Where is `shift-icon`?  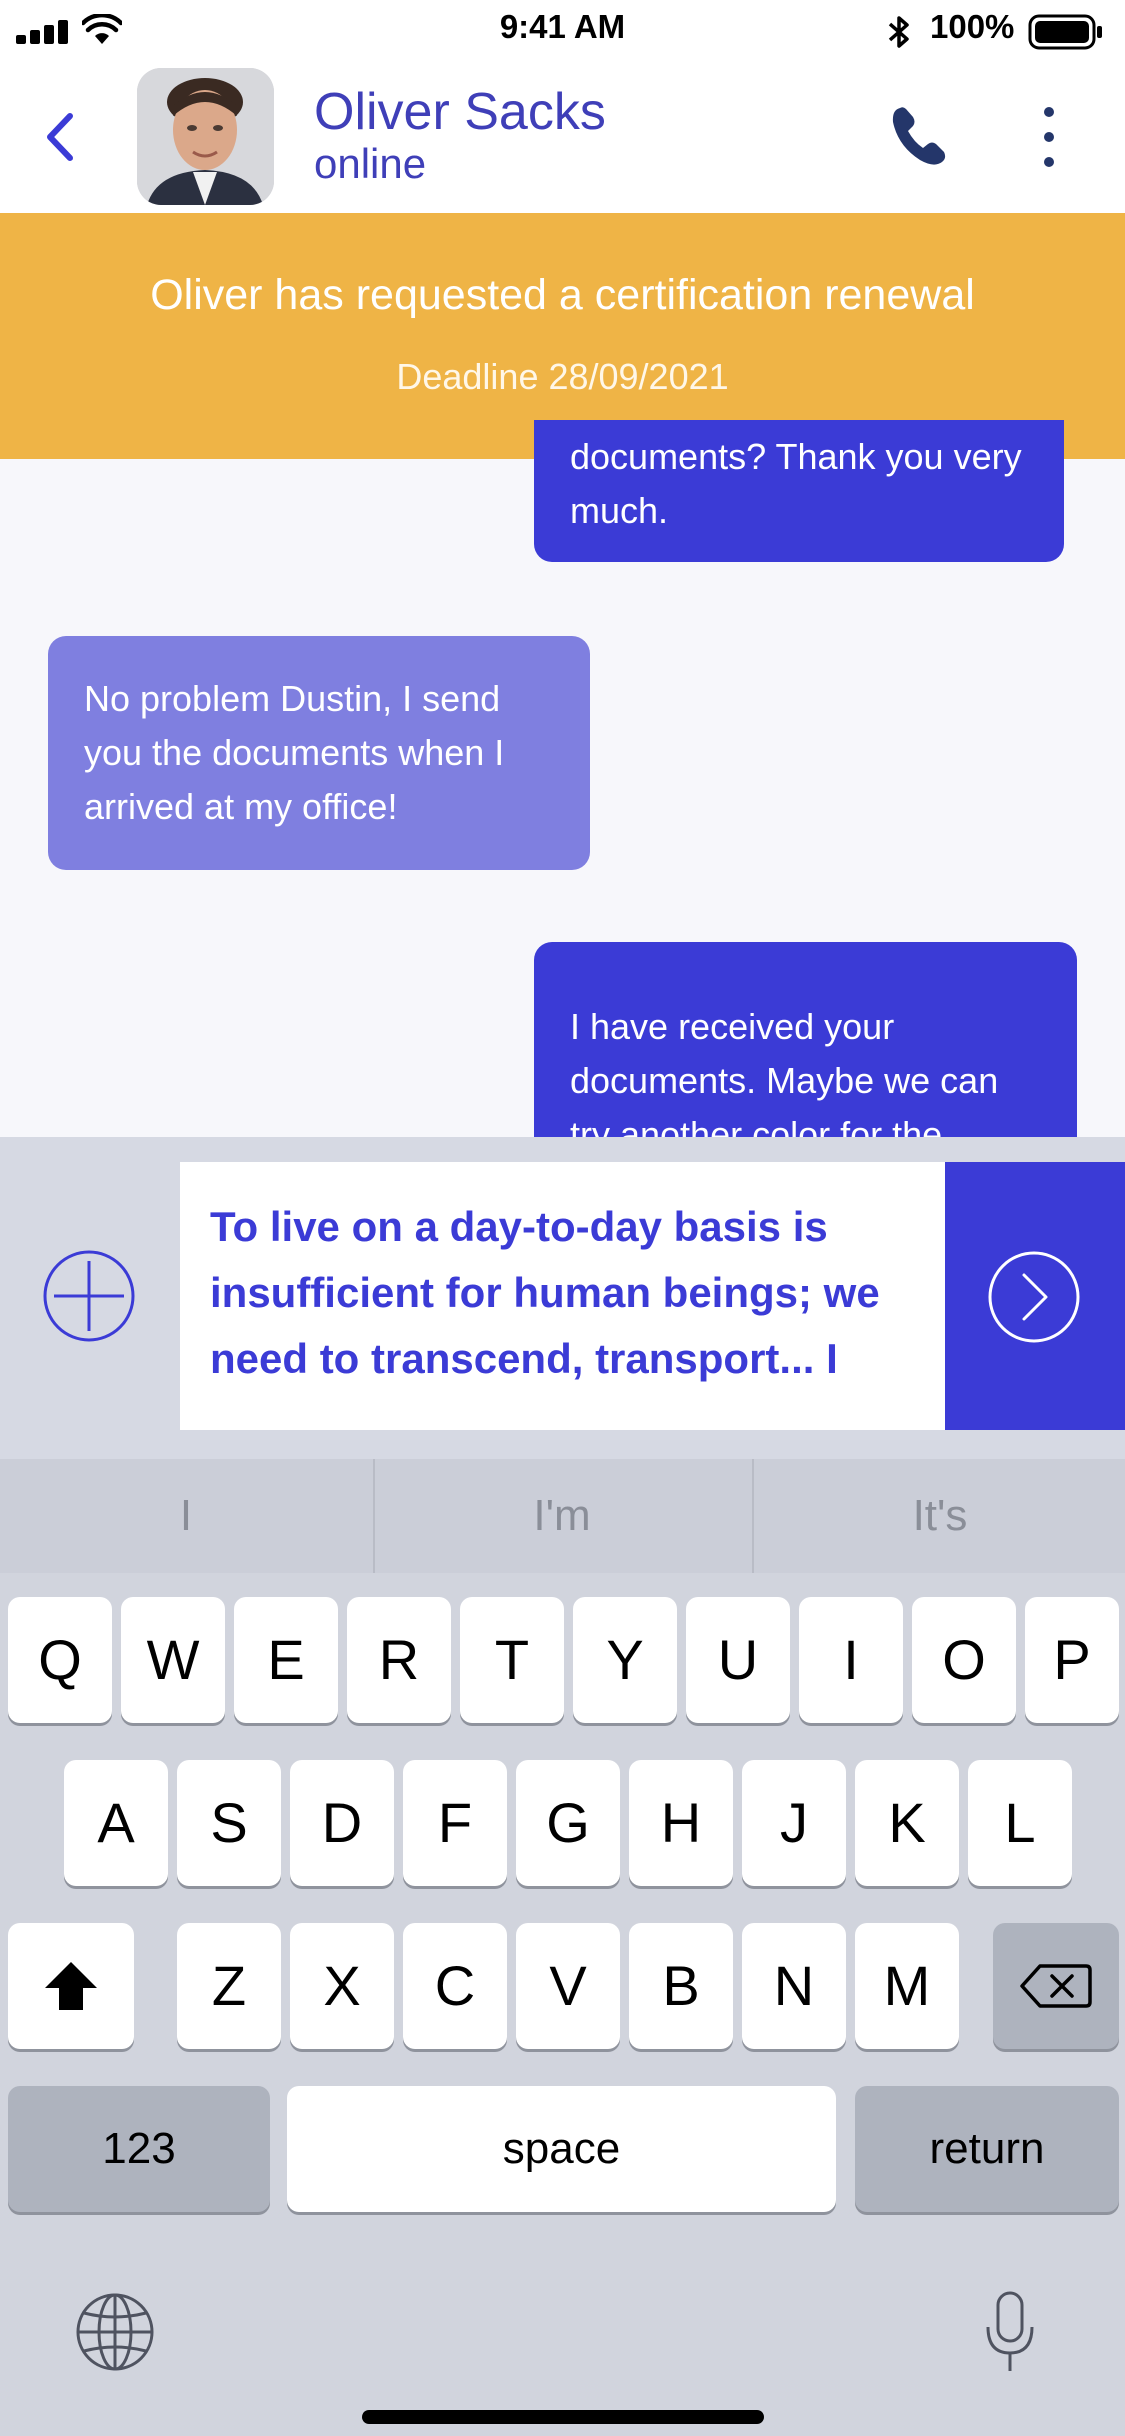
shift-icon is located at coordinates (71, 1986).